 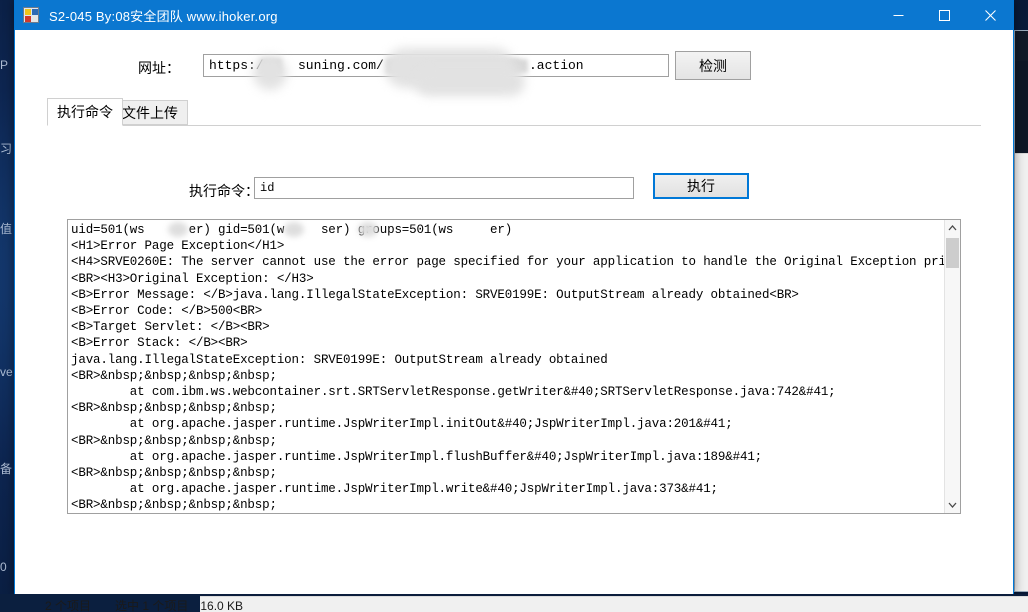 What do you see at coordinates (514, 15) in the screenshot?
I see `title-bar: S2-045 By:08安全团队 www.ihoker.org` at bounding box center [514, 15].